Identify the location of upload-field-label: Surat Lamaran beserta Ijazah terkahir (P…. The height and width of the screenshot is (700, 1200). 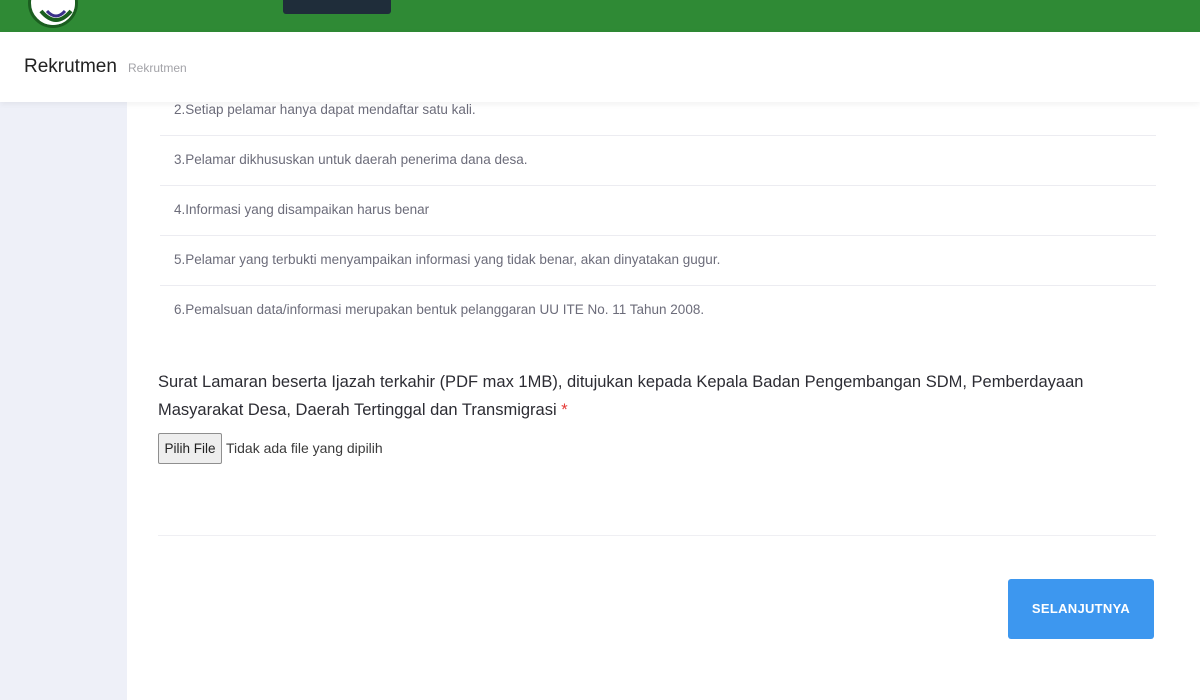
(648, 396).